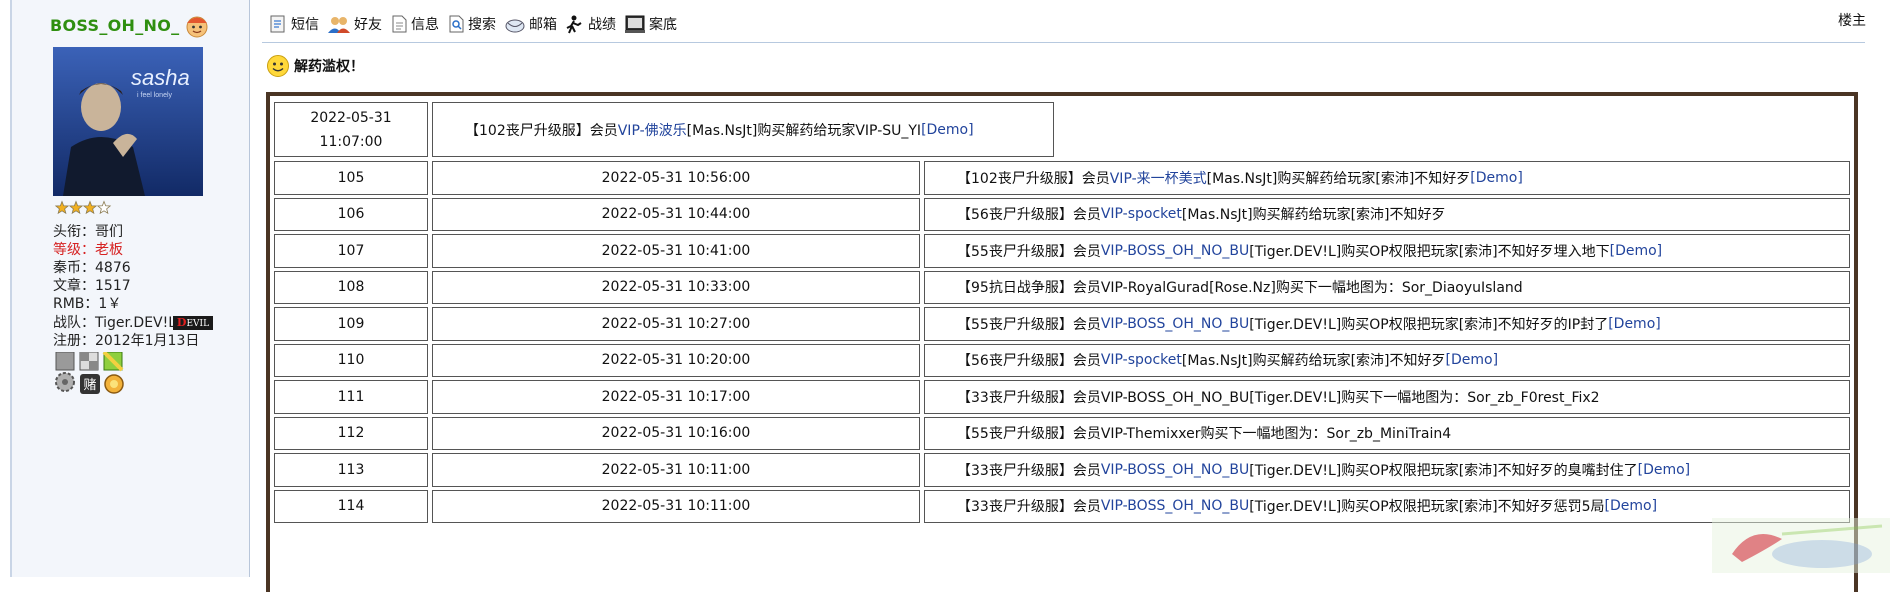 The image size is (1890, 592). I want to click on smiley-icon, so click(278, 66).